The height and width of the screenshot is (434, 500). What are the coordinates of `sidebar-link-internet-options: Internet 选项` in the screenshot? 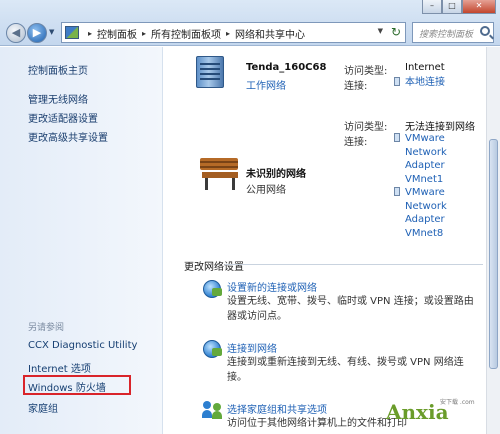 It's located at (59, 367).